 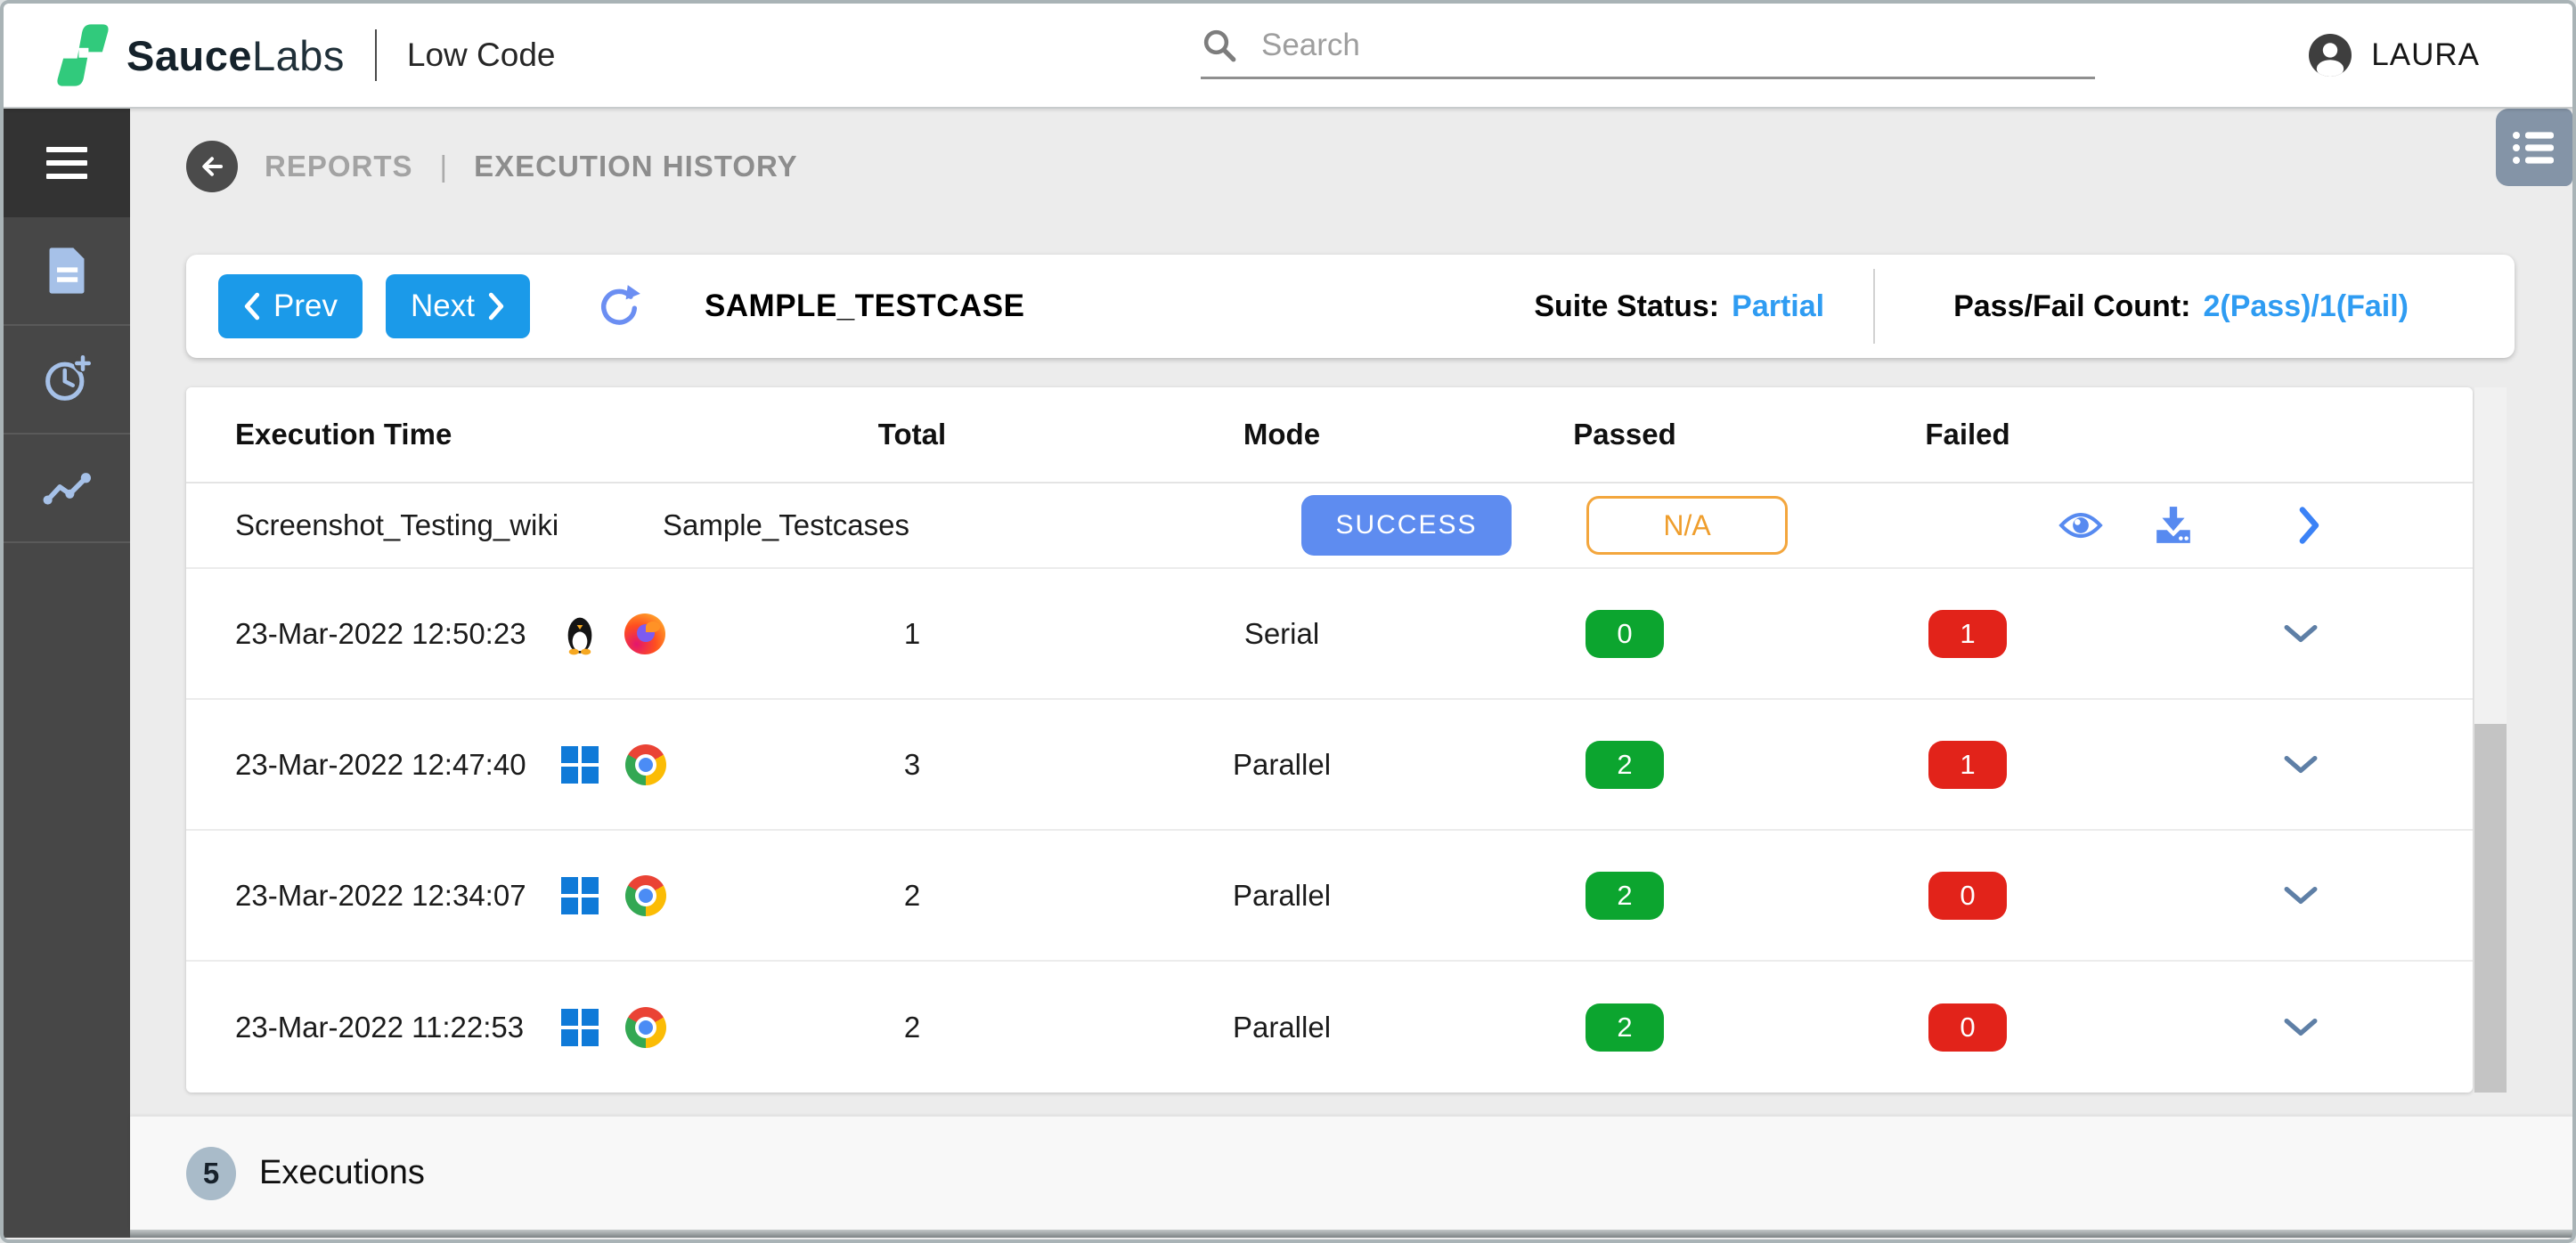 I want to click on brand: SauceLabs Low Code, so click(x=280, y=55).